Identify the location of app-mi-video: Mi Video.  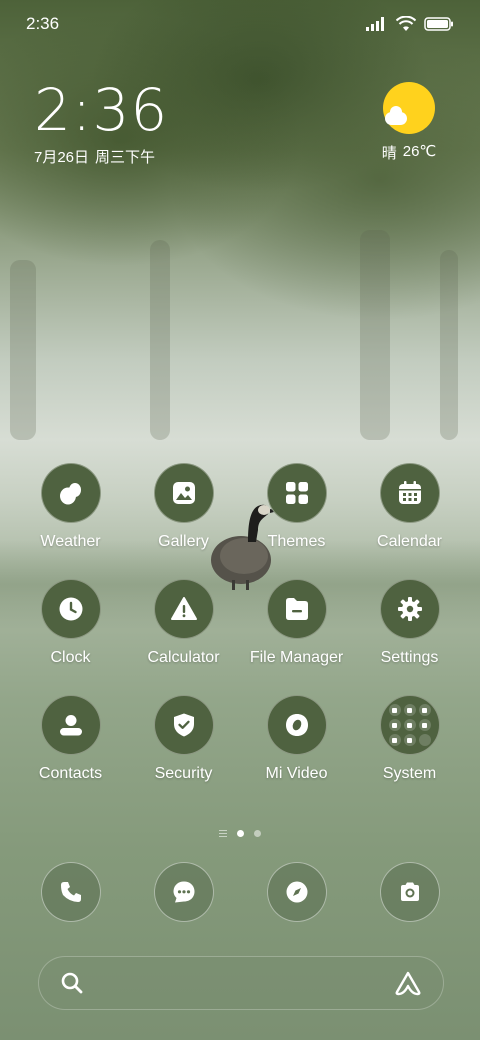
(296, 739).